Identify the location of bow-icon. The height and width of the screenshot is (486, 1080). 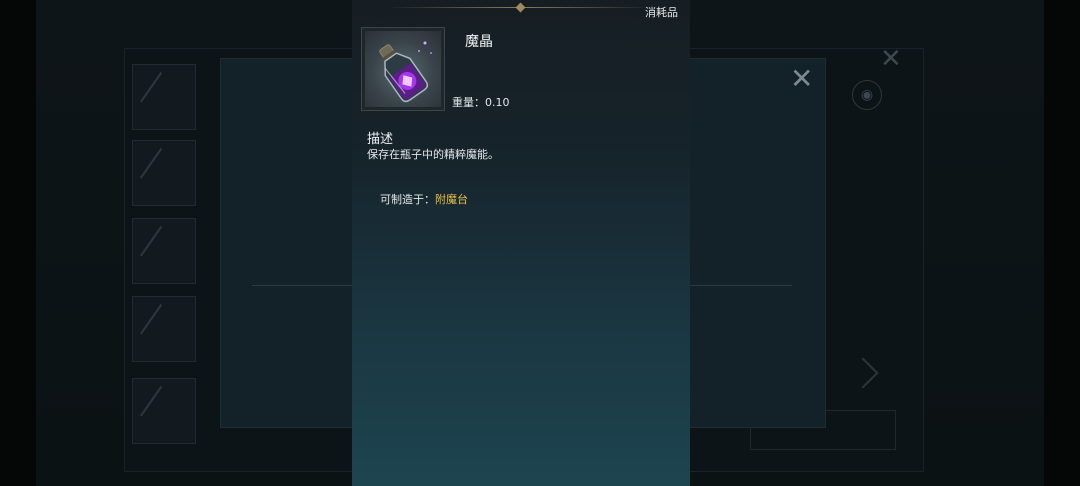
(165, 97).